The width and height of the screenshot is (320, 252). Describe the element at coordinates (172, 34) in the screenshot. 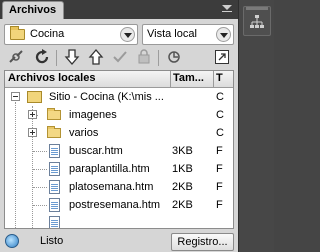

I see `view-select-value: Vista local` at that location.